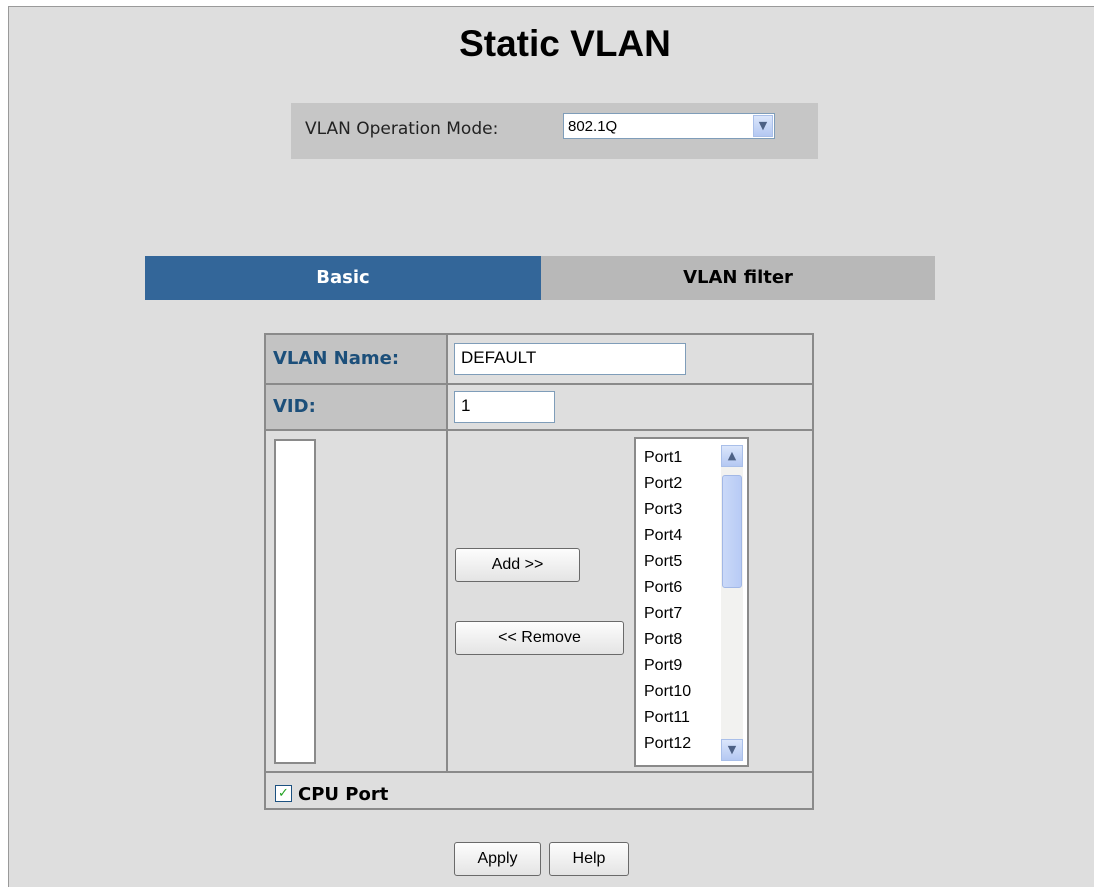 The height and width of the screenshot is (887, 1094). I want to click on cpu-port-label: CPU Port, so click(343, 794).